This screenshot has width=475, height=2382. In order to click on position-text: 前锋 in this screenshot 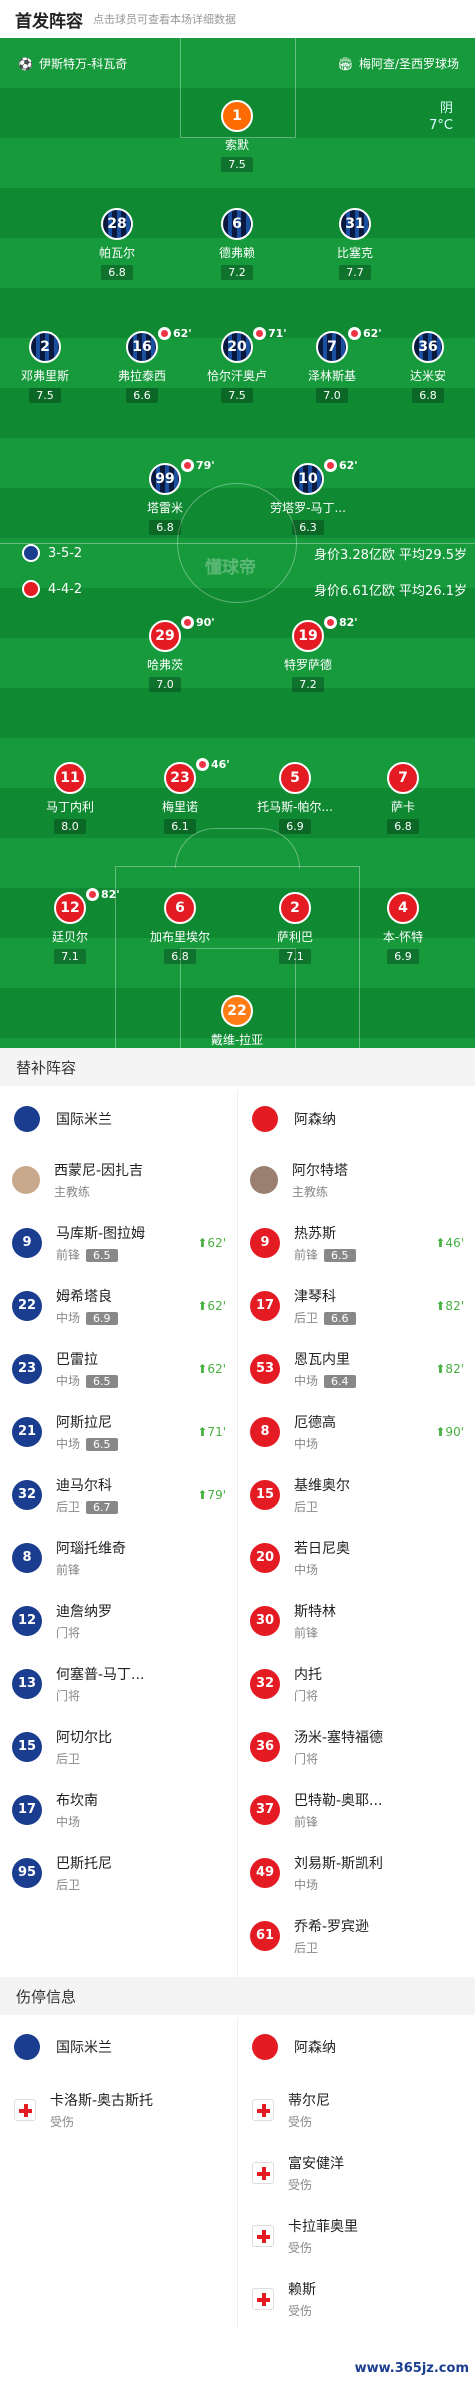, I will do `click(306, 1632)`.